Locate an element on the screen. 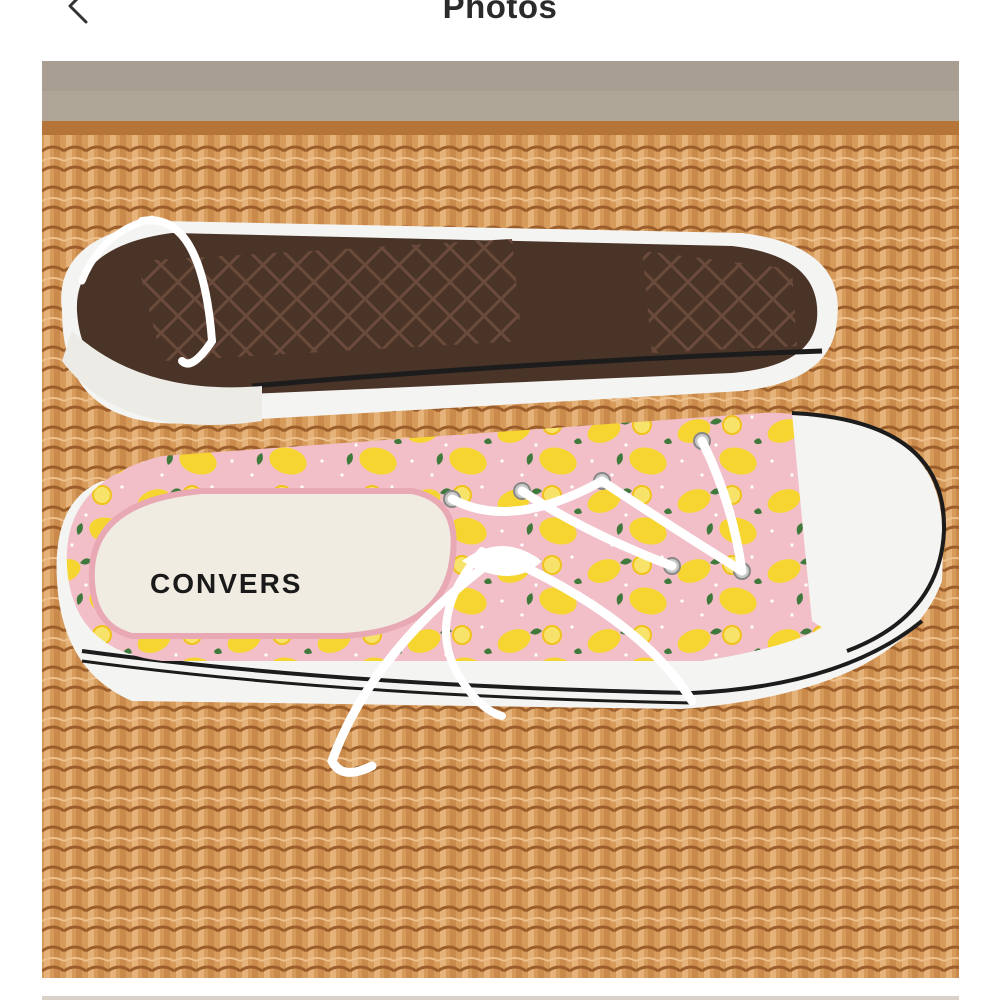 The width and height of the screenshot is (1000, 1000). insole-brand-text: CONVERS is located at coordinates (226, 583).